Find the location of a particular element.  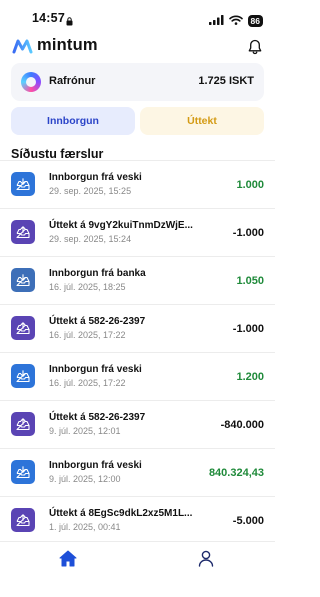

profile-icon is located at coordinates (206, 561).